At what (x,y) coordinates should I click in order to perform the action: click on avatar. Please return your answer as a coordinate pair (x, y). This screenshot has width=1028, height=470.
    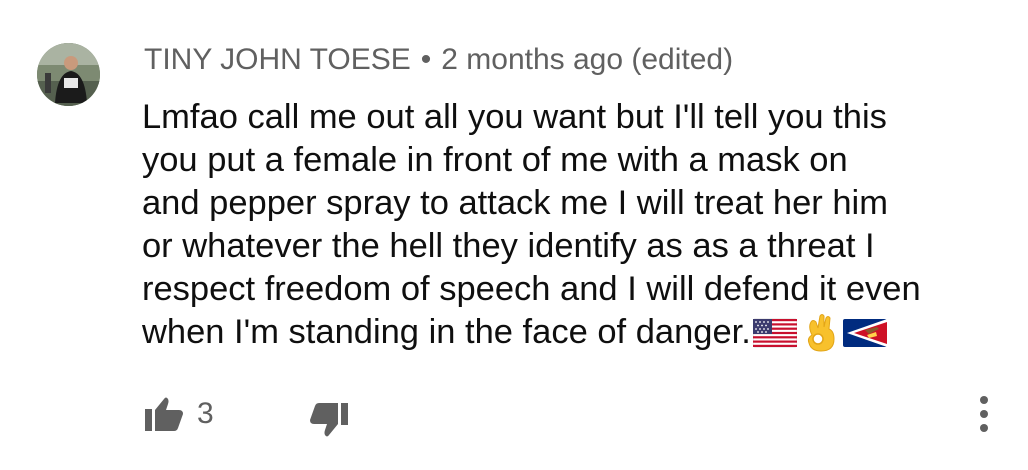
    Looking at the image, I should click on (68, 74).